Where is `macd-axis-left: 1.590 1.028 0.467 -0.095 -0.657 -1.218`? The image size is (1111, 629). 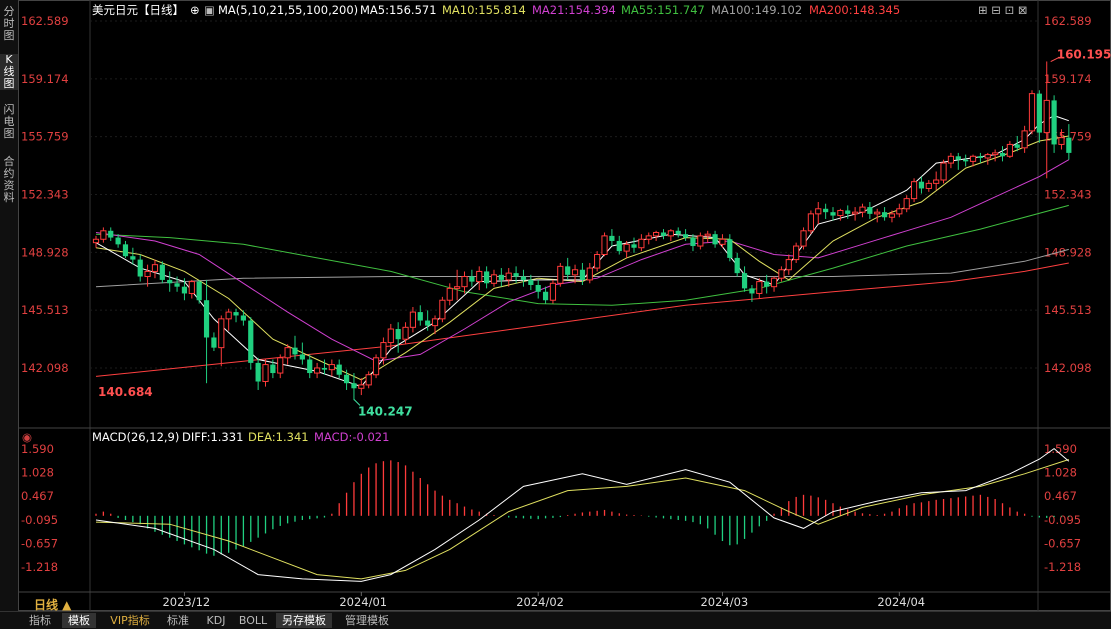 macd-axis-left: 1.590 1.028 0.467 -0.095 -0.657 -1.218 is located at coordinates (39, 508).